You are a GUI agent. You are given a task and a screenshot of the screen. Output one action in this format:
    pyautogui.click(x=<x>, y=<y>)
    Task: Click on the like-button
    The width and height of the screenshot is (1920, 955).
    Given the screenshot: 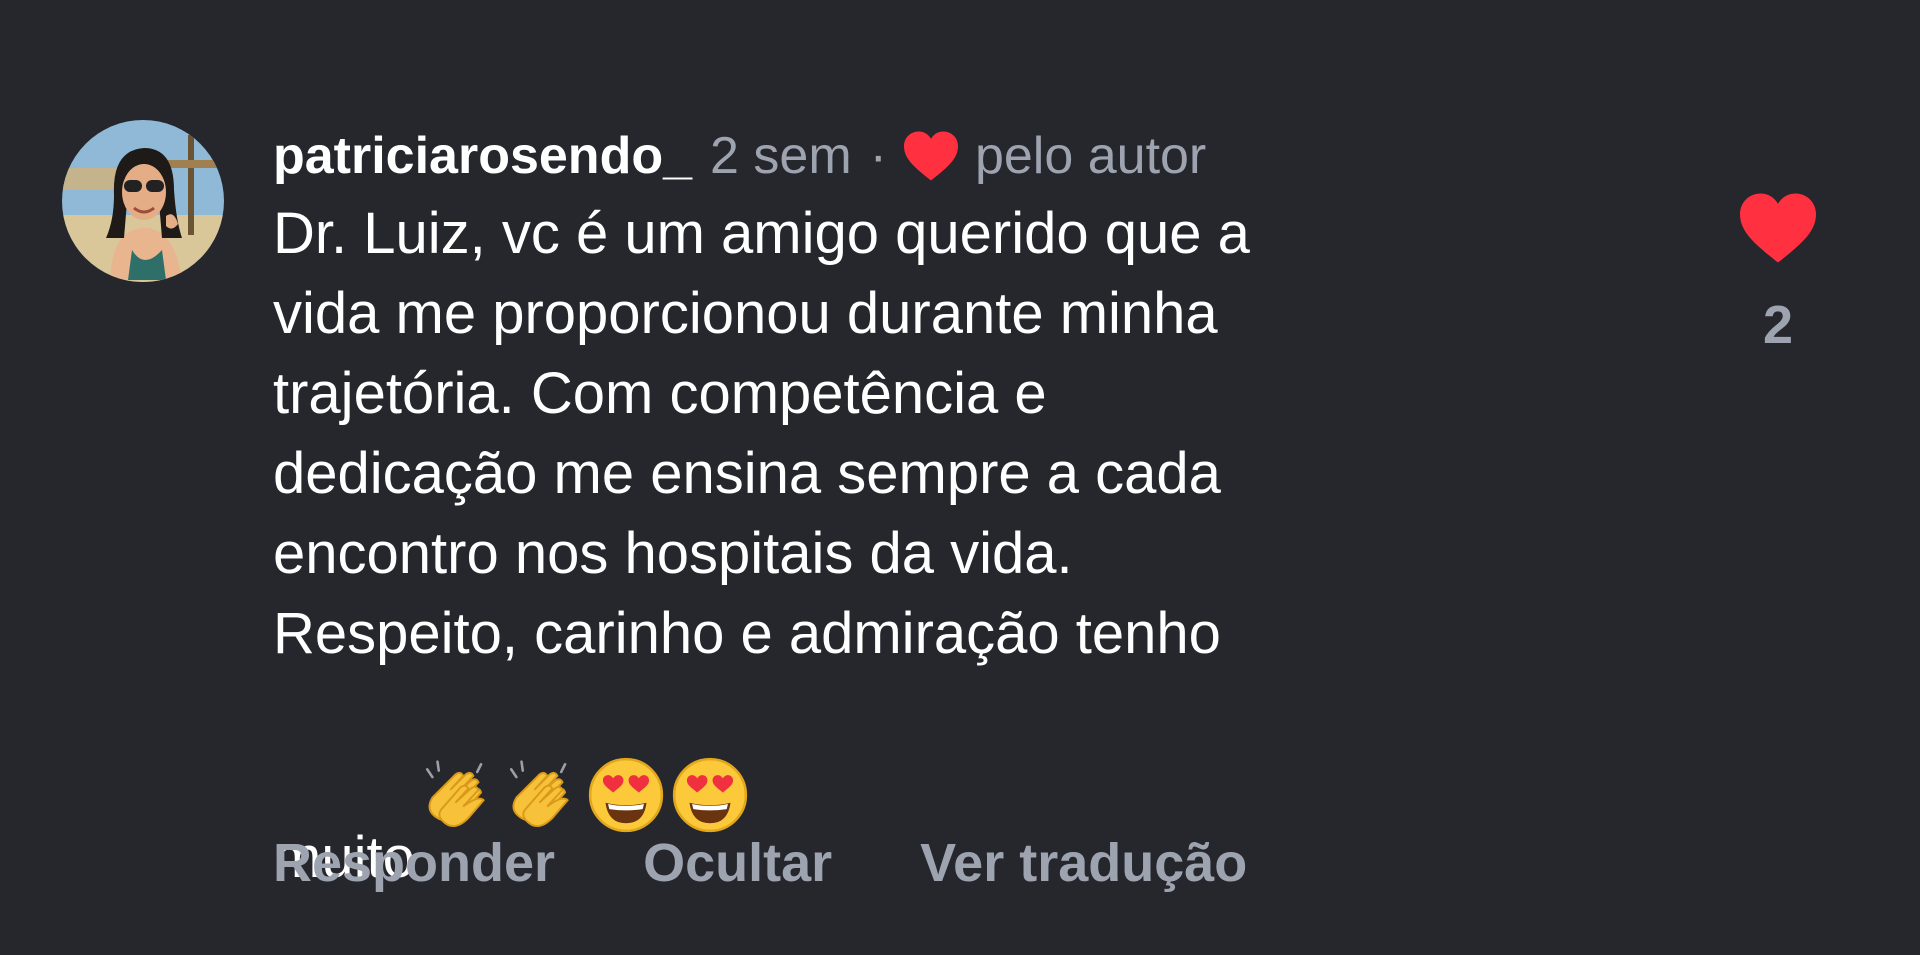 What is the action you would take?
    pyautogui.click(x=1778, y=228)
    